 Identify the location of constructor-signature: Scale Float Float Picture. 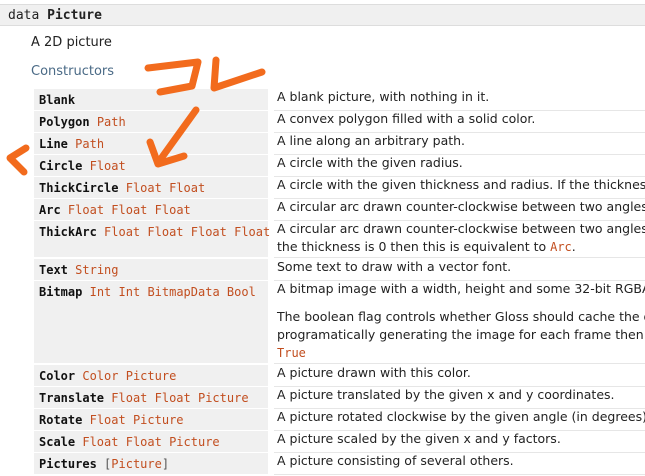
(151, 441).